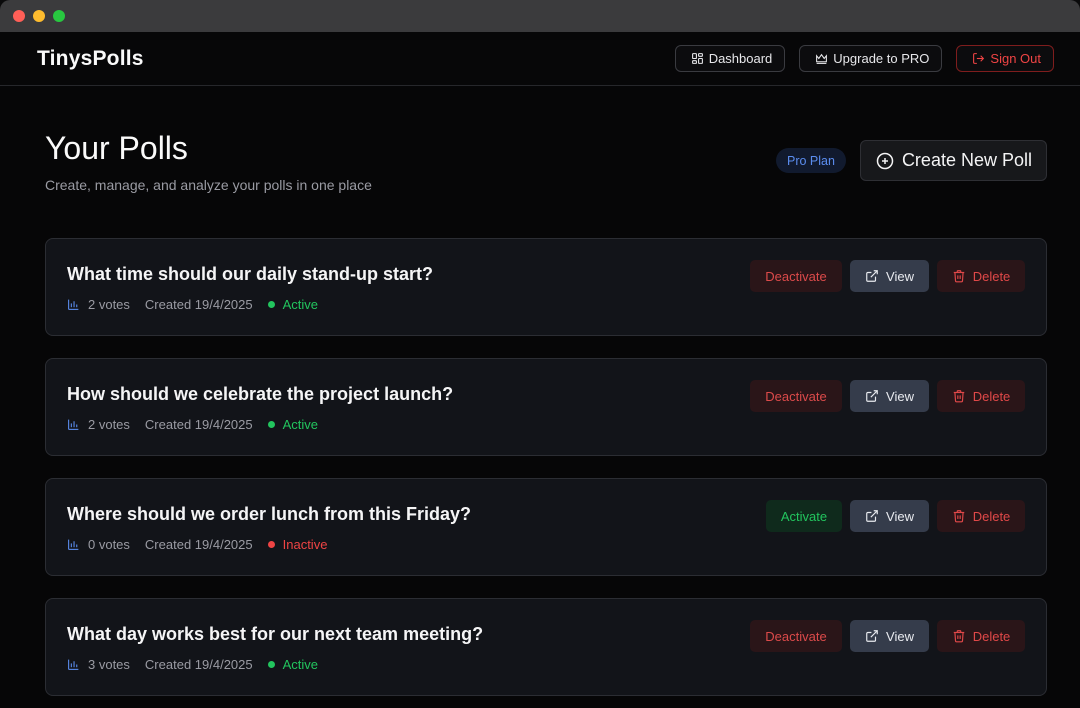  What do you see at coordinates (822, 58) in the screenshot?
I see `crown-icon` at bounding box center [822, 58].